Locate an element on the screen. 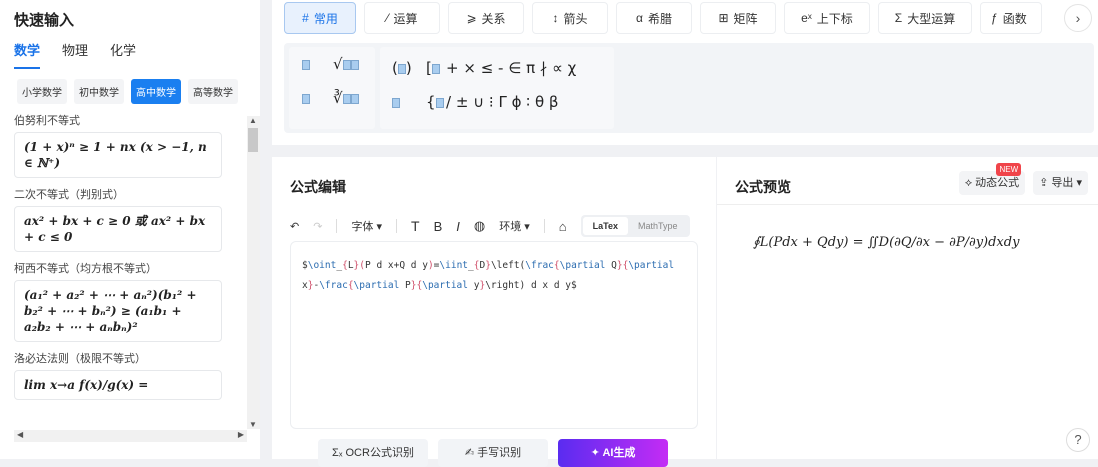 This screenshot has width=1098, height=467. level-filters: 小学数学 初中数学 高中数学 高等数学 is located at coordinates (127, 91).